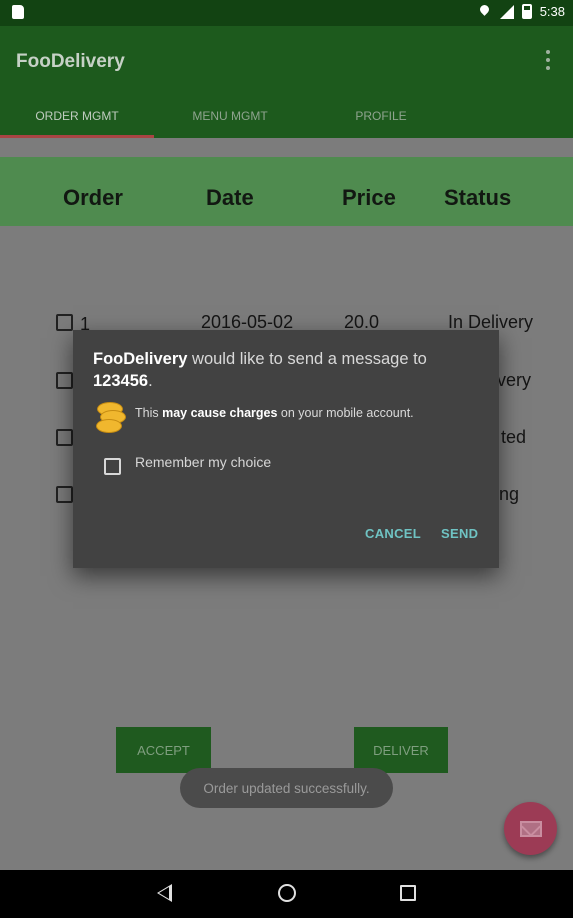 Image resolution: width=573 pixels, height=918 pixels. I want to click on send-message-button, so click(530, 828).